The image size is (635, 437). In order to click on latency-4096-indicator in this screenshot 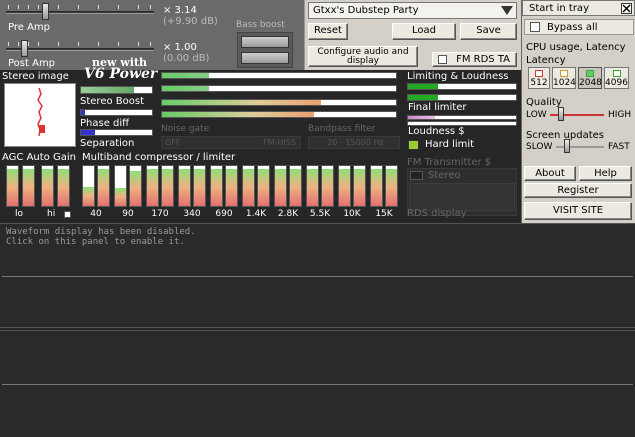, I will do `click(616, 73)`.